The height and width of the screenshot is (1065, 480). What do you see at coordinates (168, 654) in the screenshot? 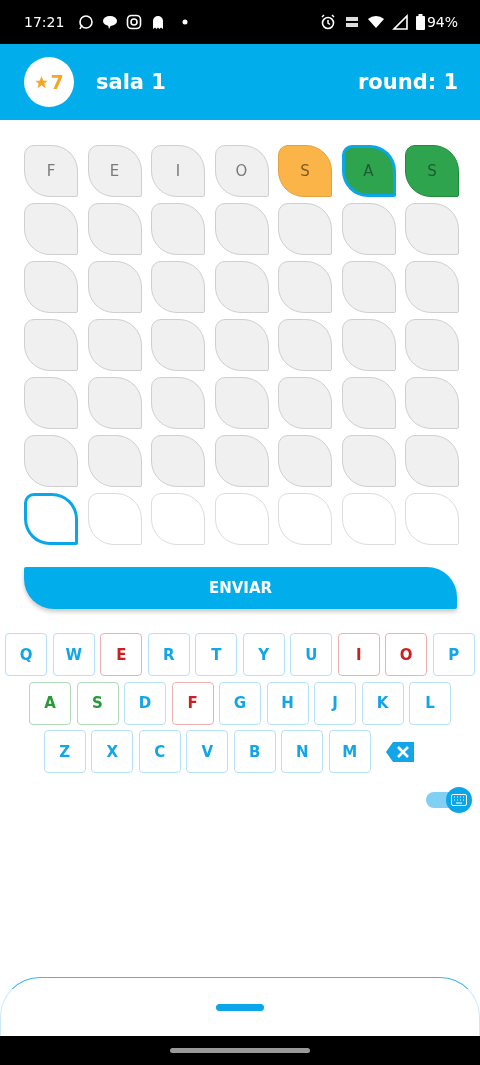
I see `keyboard-key: R` at bounding box center [168, 654].